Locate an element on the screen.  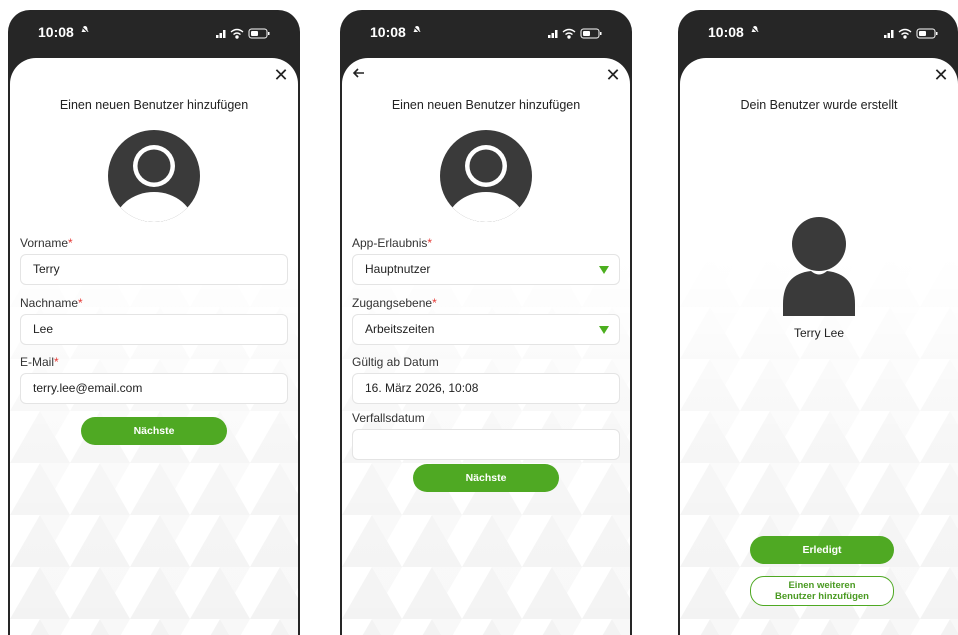
app-permission-label: App-Erlaubnis* is located at coordinates (392, 243).